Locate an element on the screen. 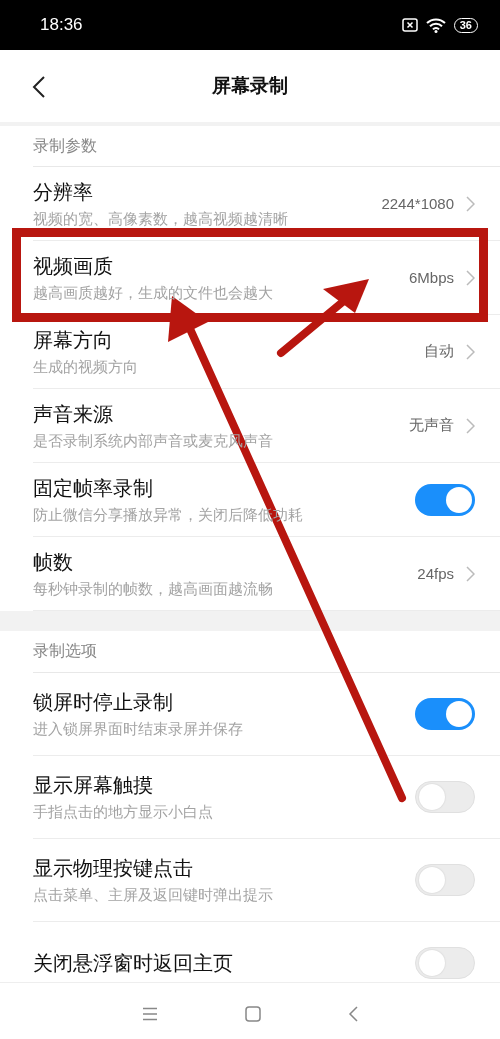 The width and height of the screenshot is (500, 1039). setting-title: 固定帧率录制 is located at coordinates (93, 488).